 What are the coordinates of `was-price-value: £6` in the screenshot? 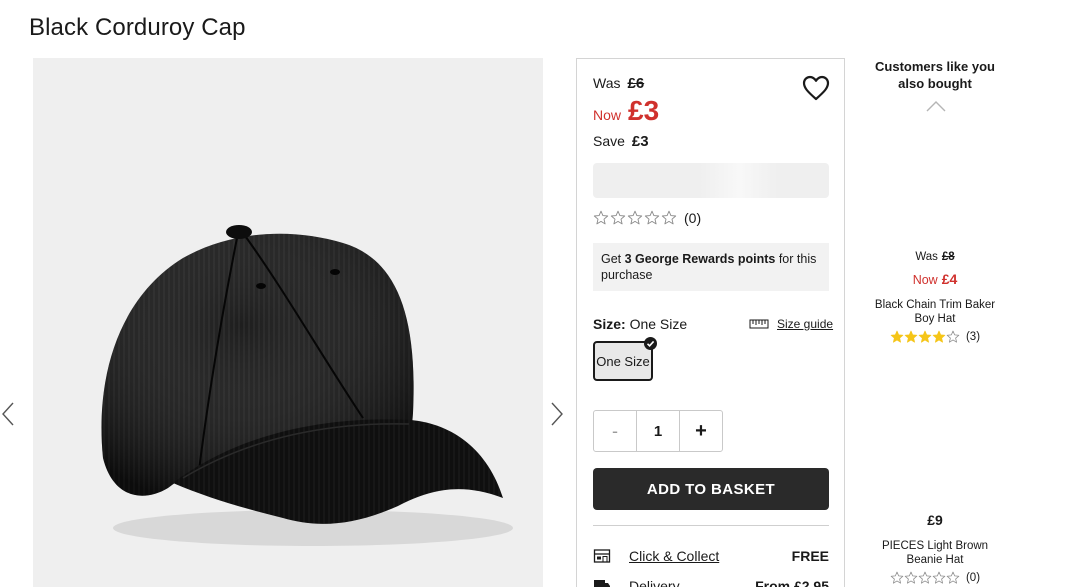 It's located at (636, 83).